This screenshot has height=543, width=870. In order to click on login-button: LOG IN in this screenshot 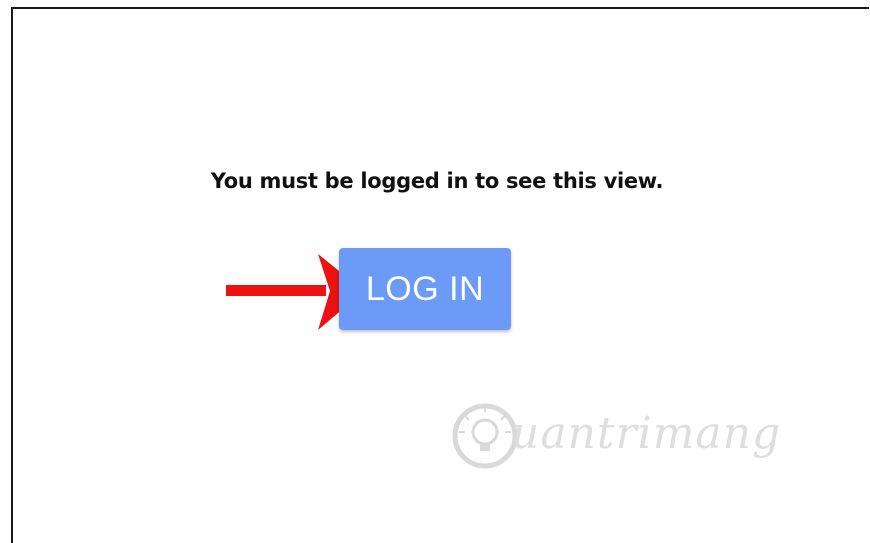, I will do `click(425, 289)`.